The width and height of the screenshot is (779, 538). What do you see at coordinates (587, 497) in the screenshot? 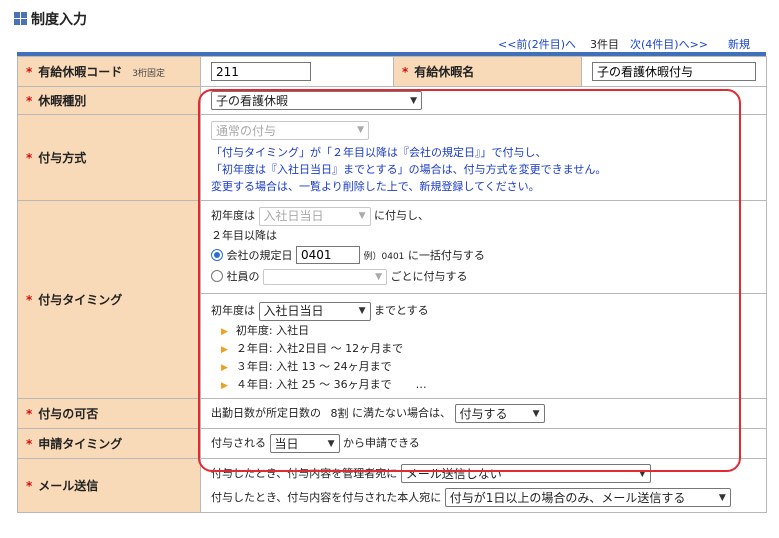
I see `user-mail-select: 付与が1日以上の場合のみ、メール送信する ▼` at bounding box center [587, 497].